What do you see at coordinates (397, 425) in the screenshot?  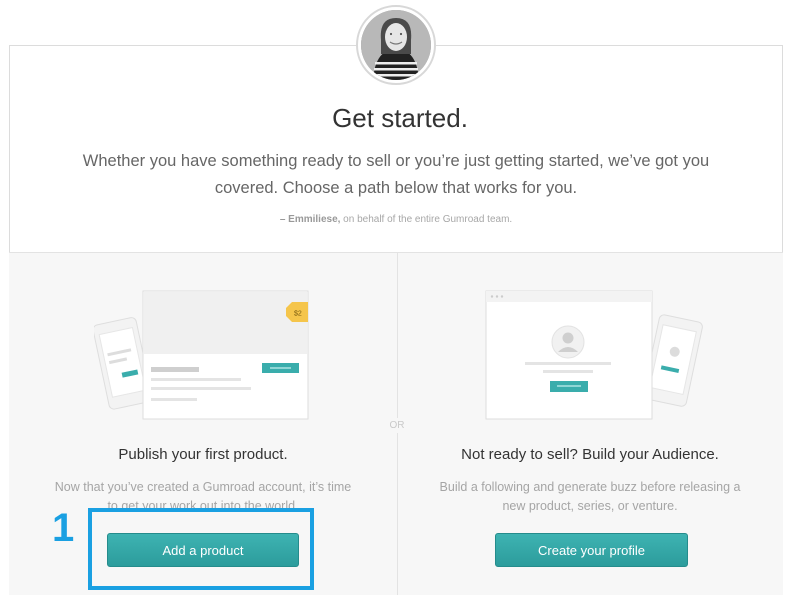 I see `or-separator: OR` at bounding box center [397, 425].